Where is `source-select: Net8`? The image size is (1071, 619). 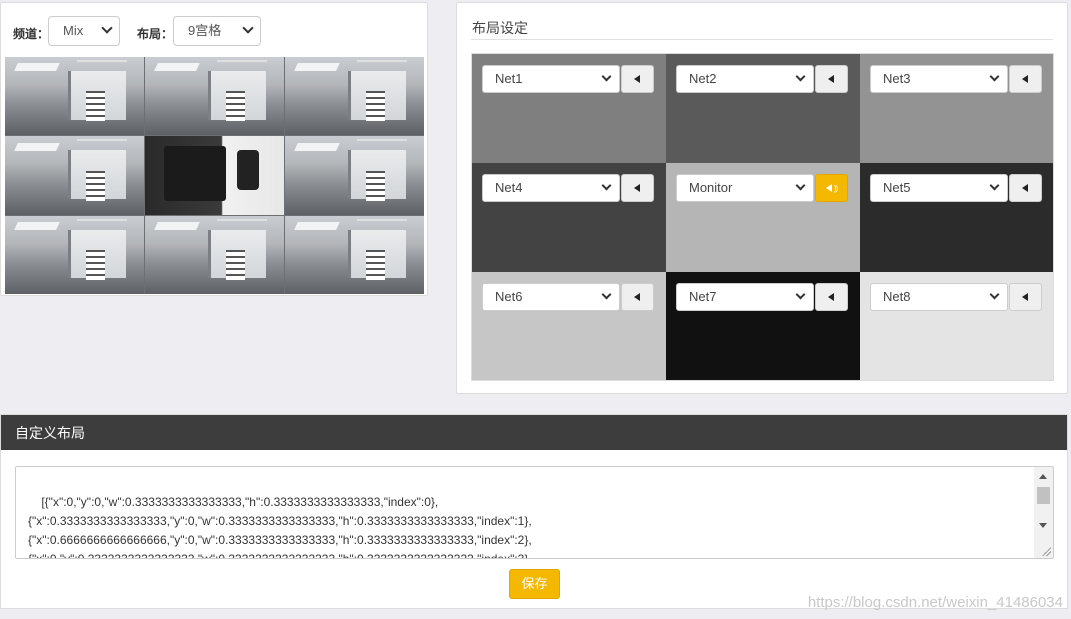 source-select: Net8 is located at coordinates (939, 297).